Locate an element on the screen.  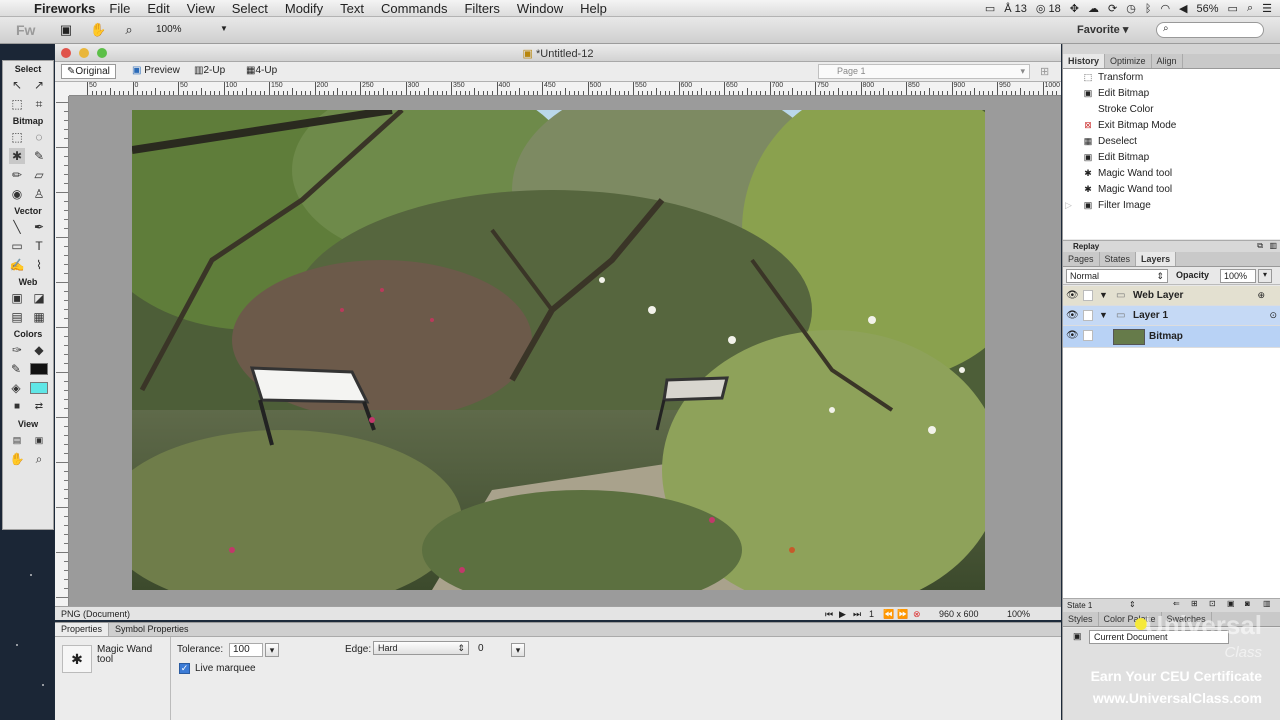
blur-tool-icon: ◉ is located at coordinates (17, 194).